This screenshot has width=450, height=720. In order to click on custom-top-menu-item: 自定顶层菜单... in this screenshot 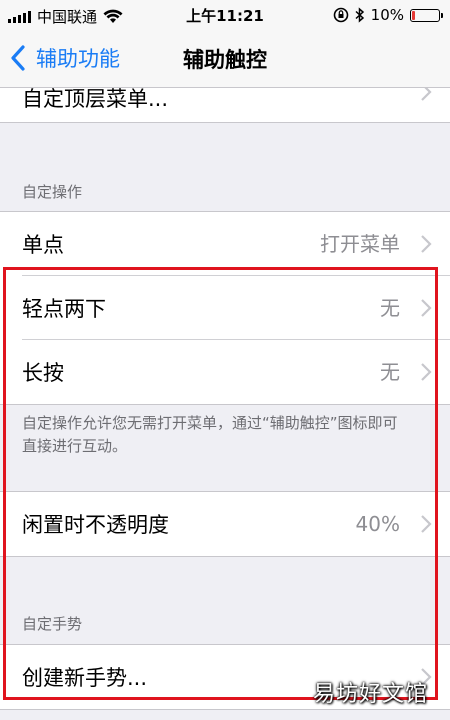, I will do `click(225, 105)`.